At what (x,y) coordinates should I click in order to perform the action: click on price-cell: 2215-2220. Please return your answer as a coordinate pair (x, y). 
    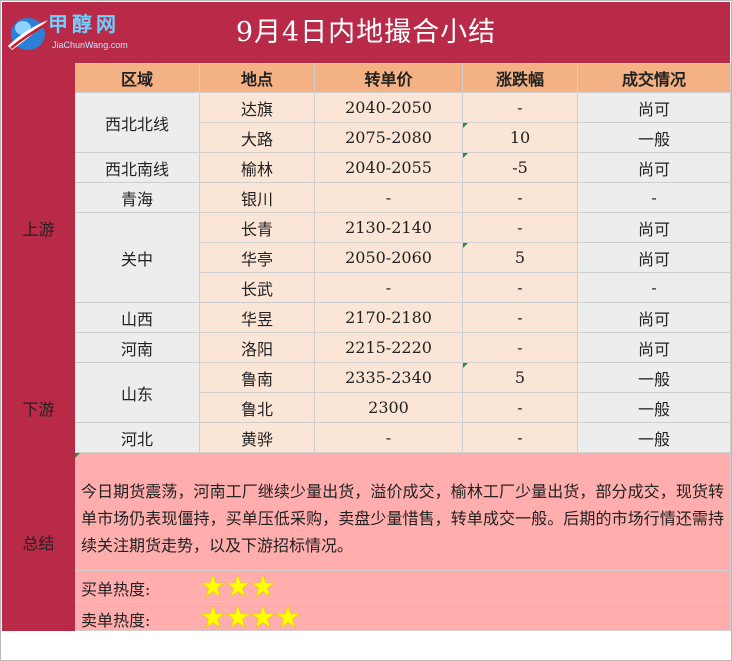
    Looking at the image, I should click on (388, 347).